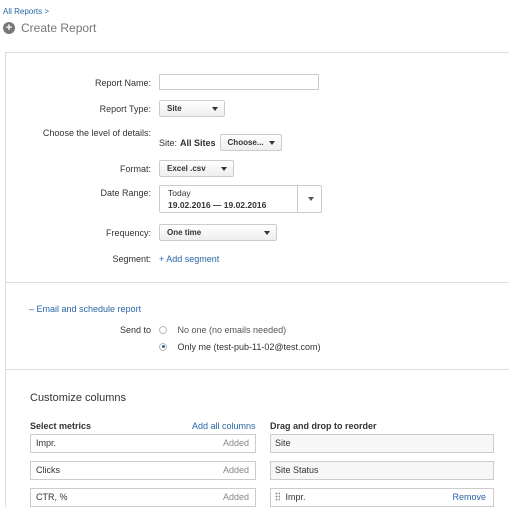 This screenshot has width=509, height=507. I want to click on metric-name: Clicks, so click(48, 470).